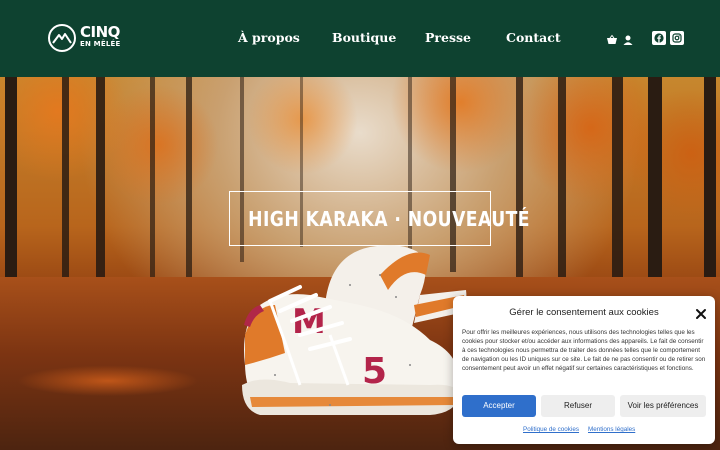 This screenshot has width=720, height=450. I want to click on cart-icon, so click(612, 37).